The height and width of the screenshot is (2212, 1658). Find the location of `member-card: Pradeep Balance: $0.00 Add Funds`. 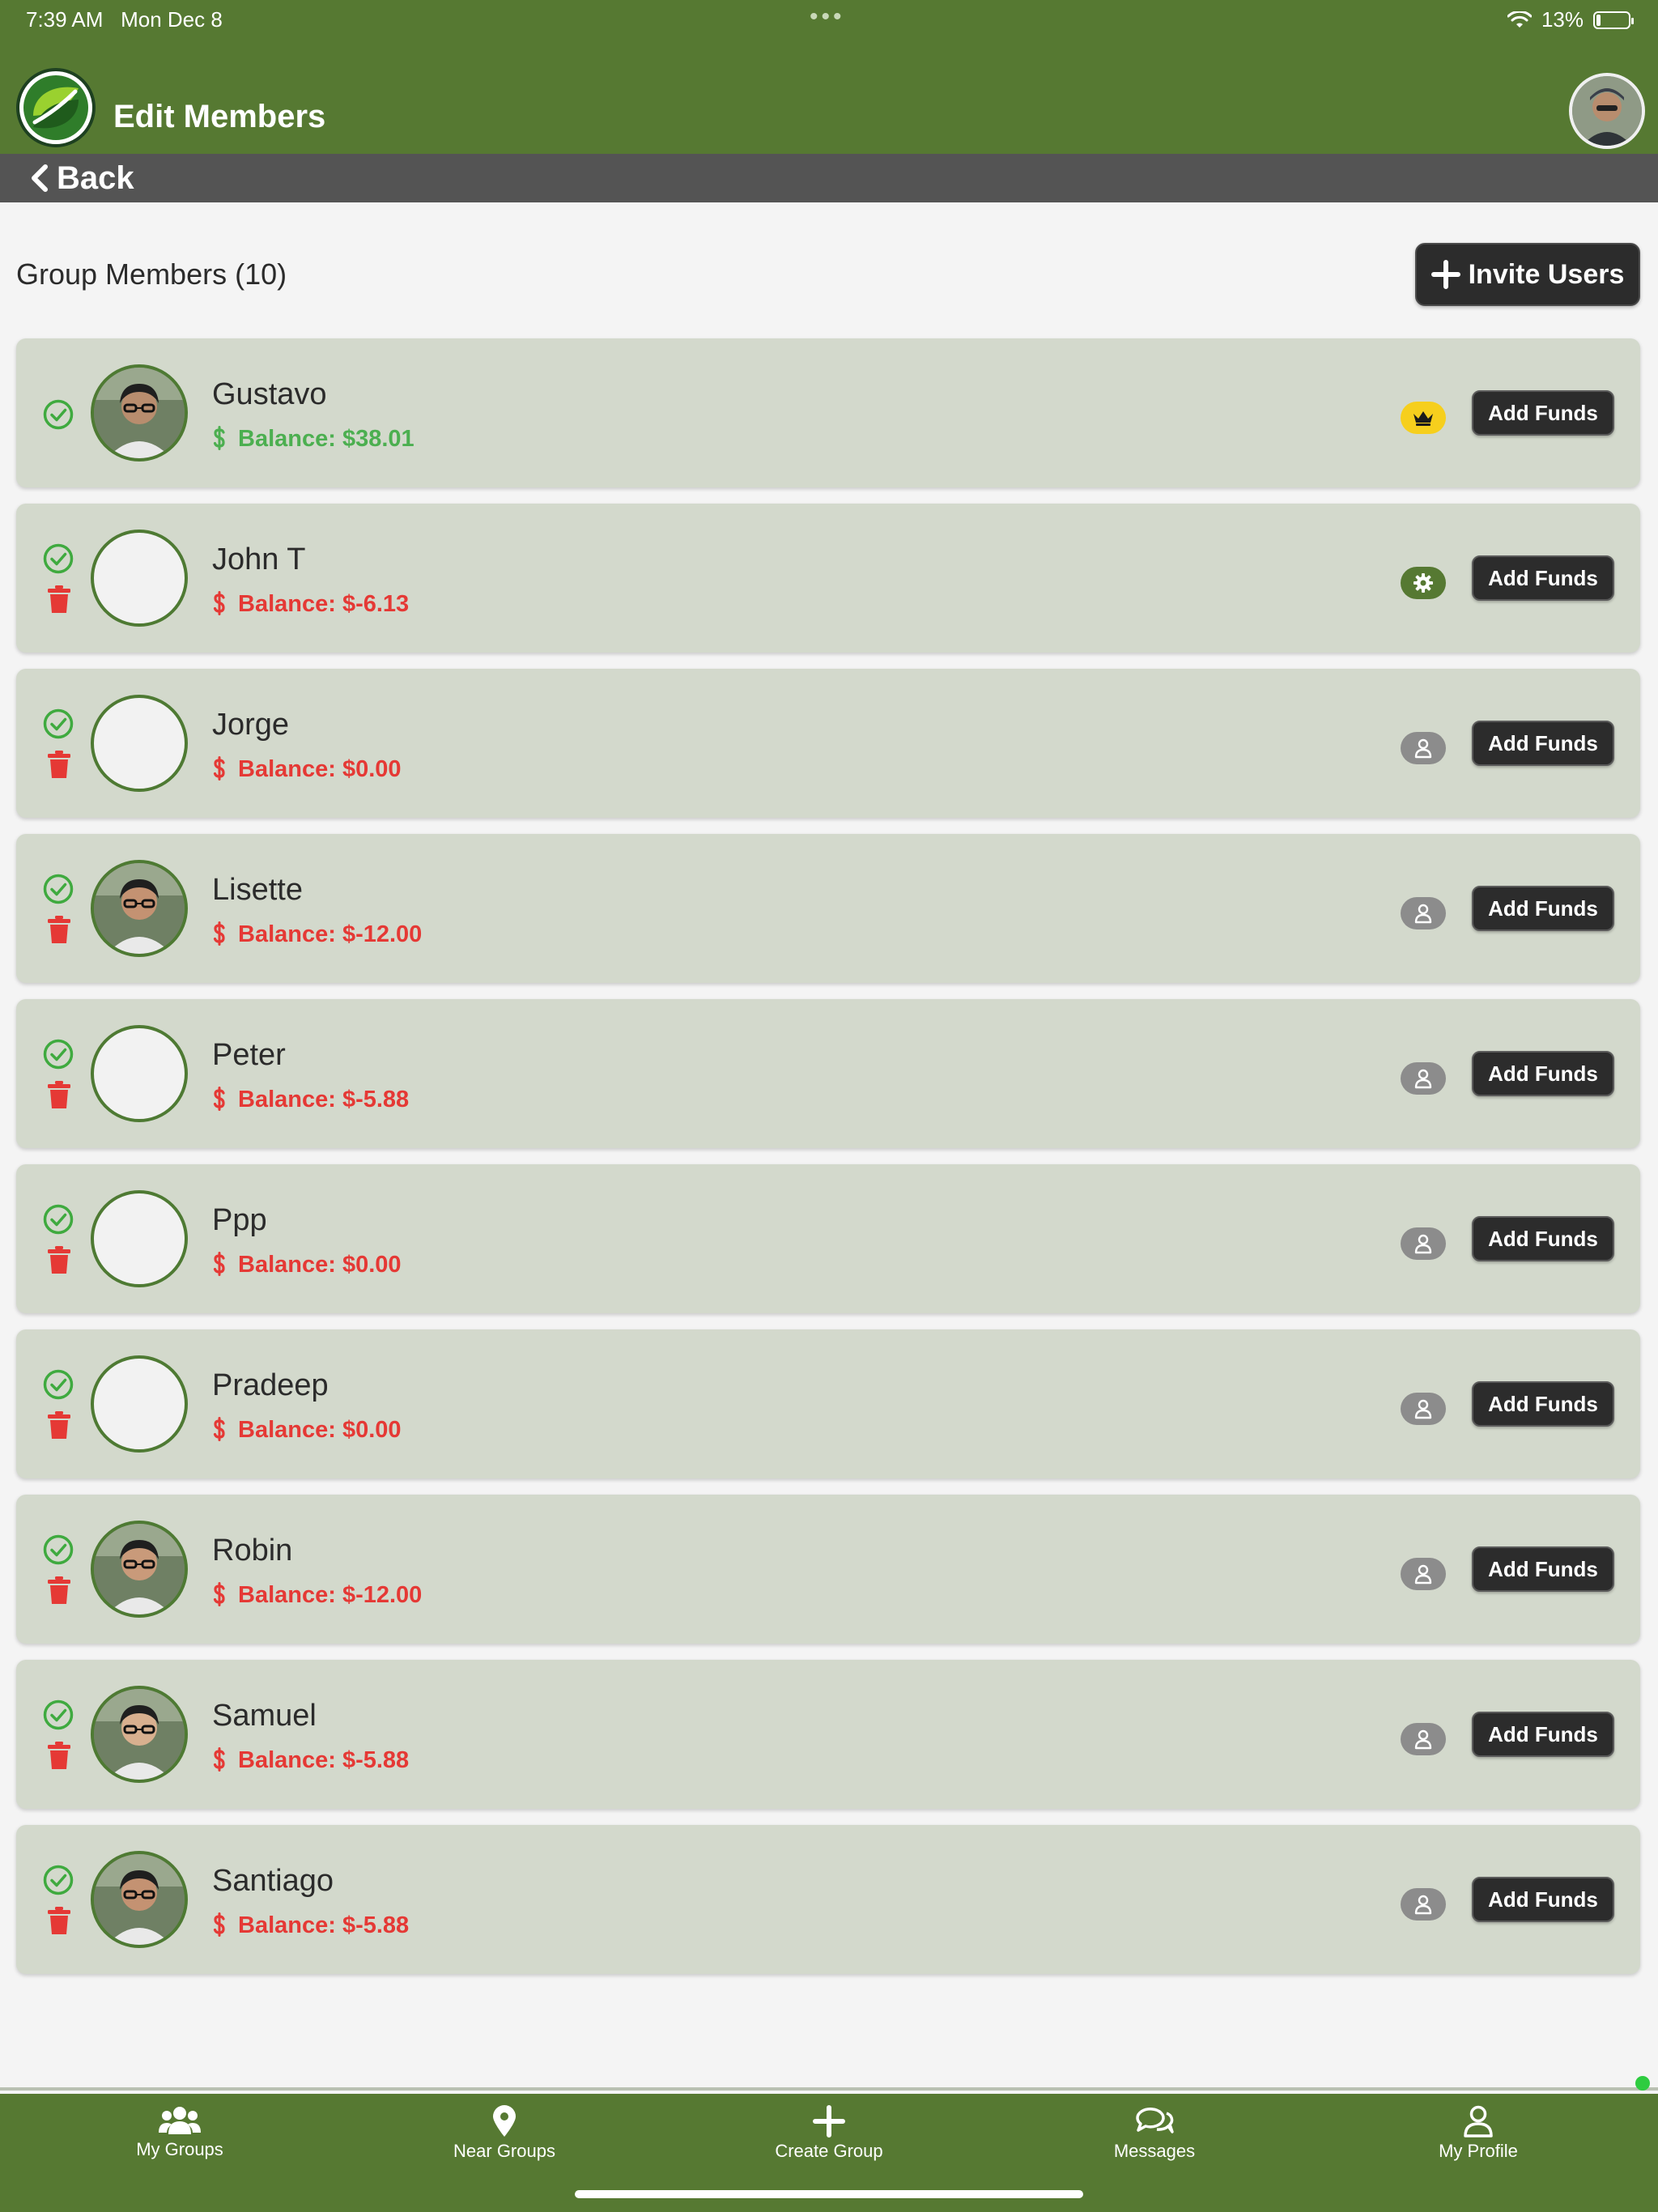

member-card: Pradeep Balance: $0.00 Add Funds is located at coordinates (828, 1404).